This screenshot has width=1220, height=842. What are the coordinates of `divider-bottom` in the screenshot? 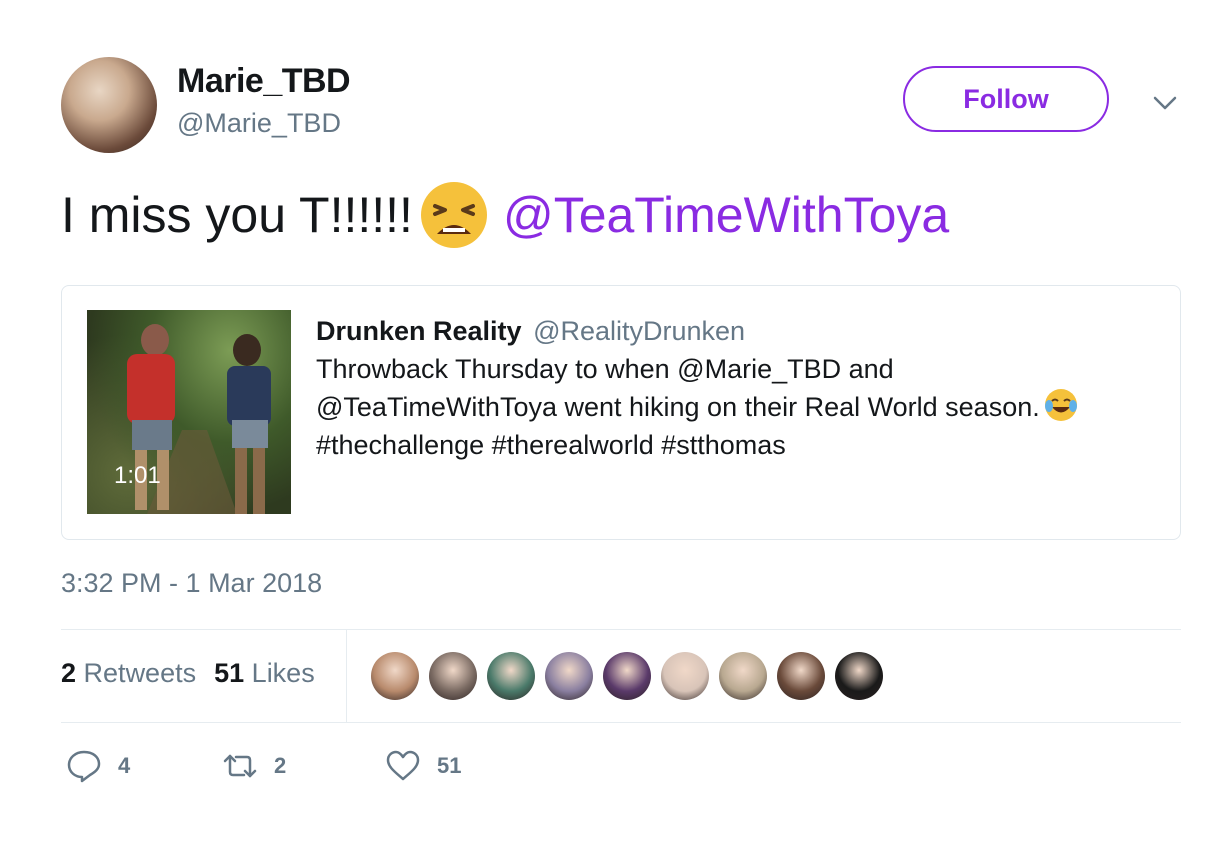 It's located at (621, 722).